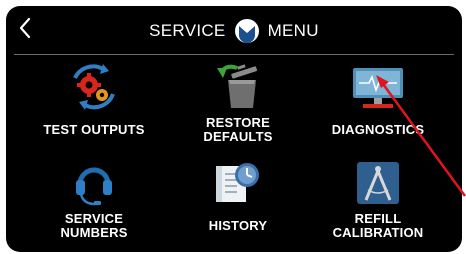 This screenshot has height=254, width=466. Describe the element at coordinates (234, 54) in the screenshot. I see `header-divider` at that location.